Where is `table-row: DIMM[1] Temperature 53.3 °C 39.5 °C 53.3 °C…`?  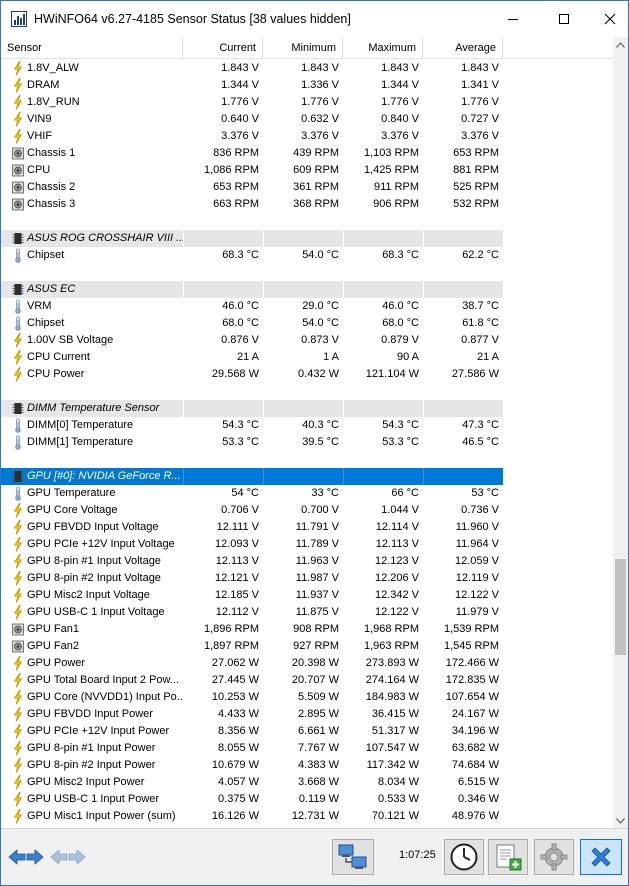 table-row: DIMM[1] Temperature 53.3 °C 39.5 °C 53.3 °C… is located at coordinates (252, 442).